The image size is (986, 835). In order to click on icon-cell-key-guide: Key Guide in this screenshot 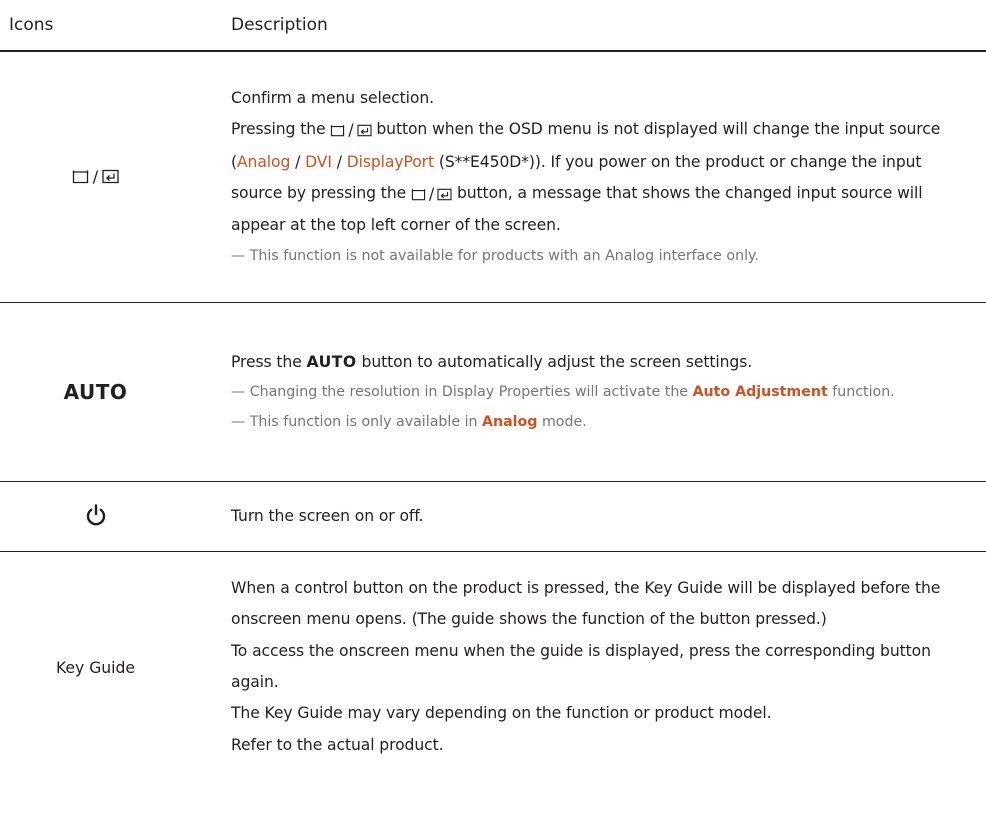, I will do `click(115, 667)`.